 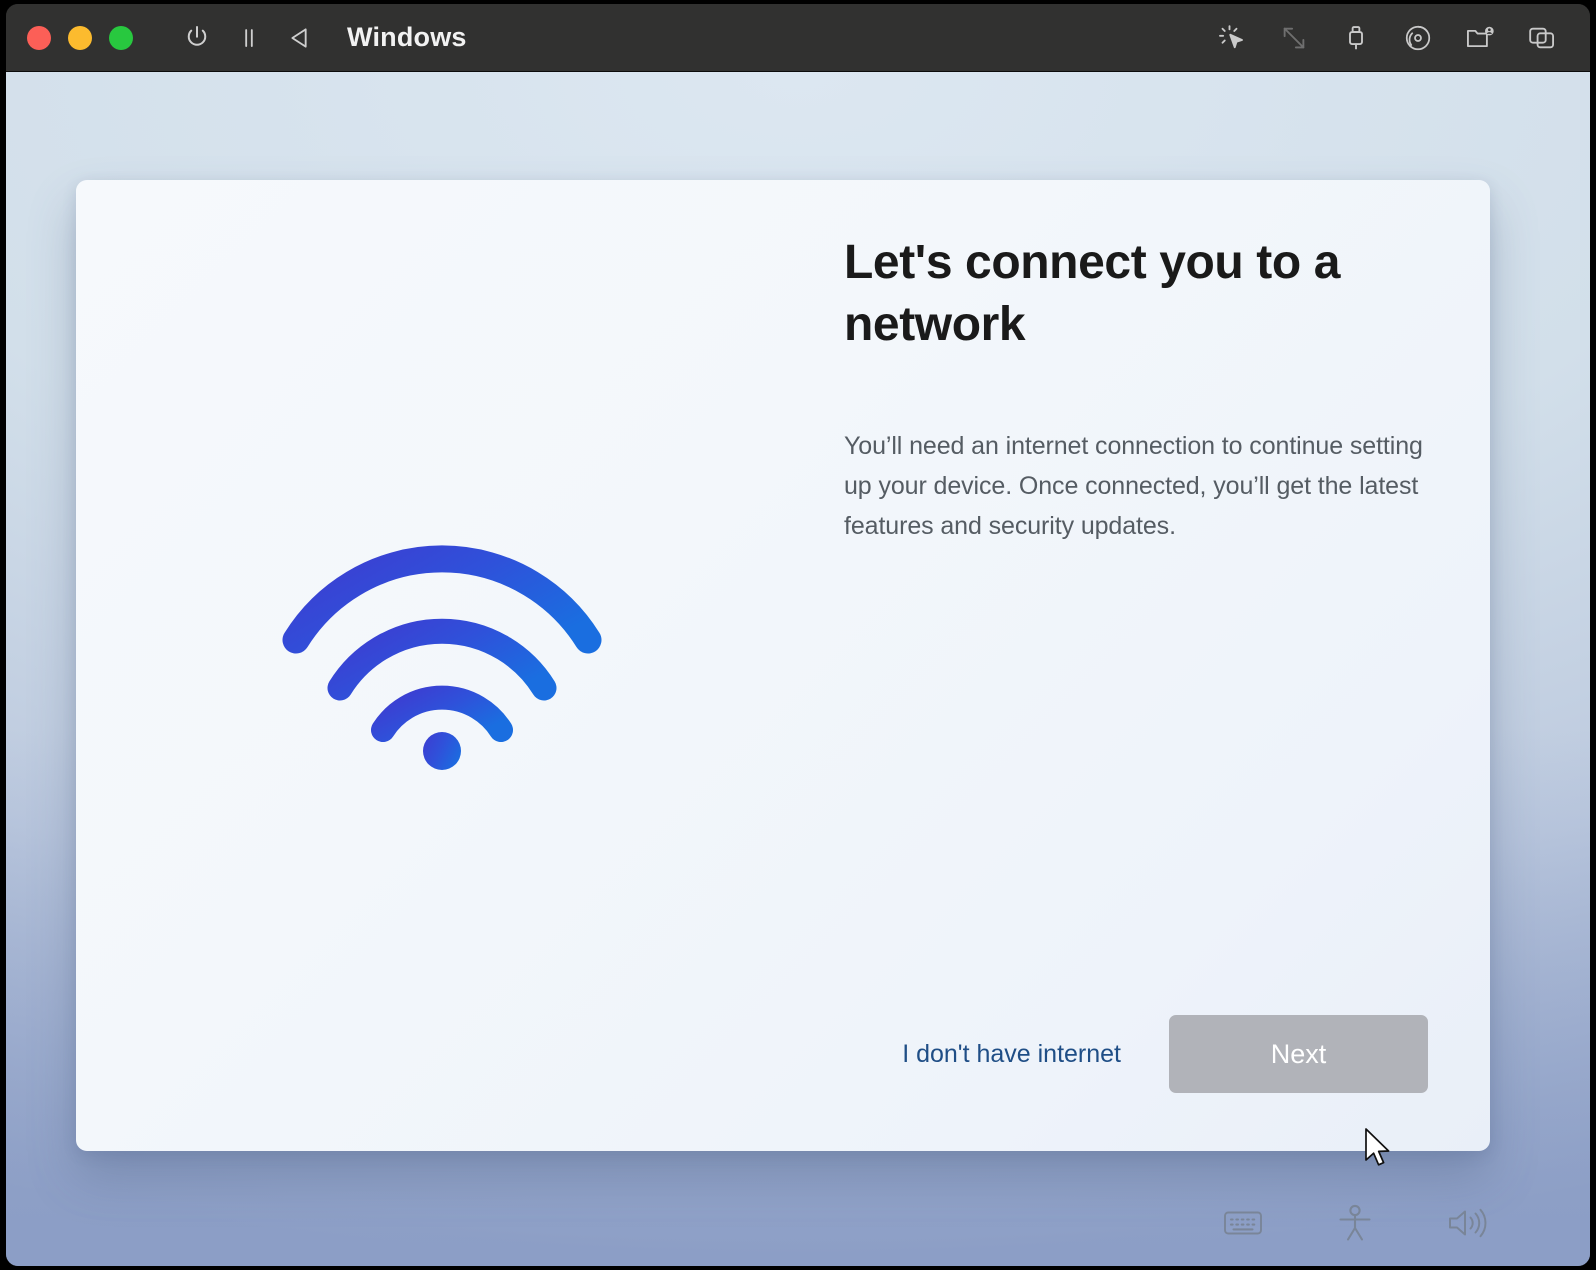 I want to click on no-internet-link: I don't have internet, so click(x=1011, y=1054).